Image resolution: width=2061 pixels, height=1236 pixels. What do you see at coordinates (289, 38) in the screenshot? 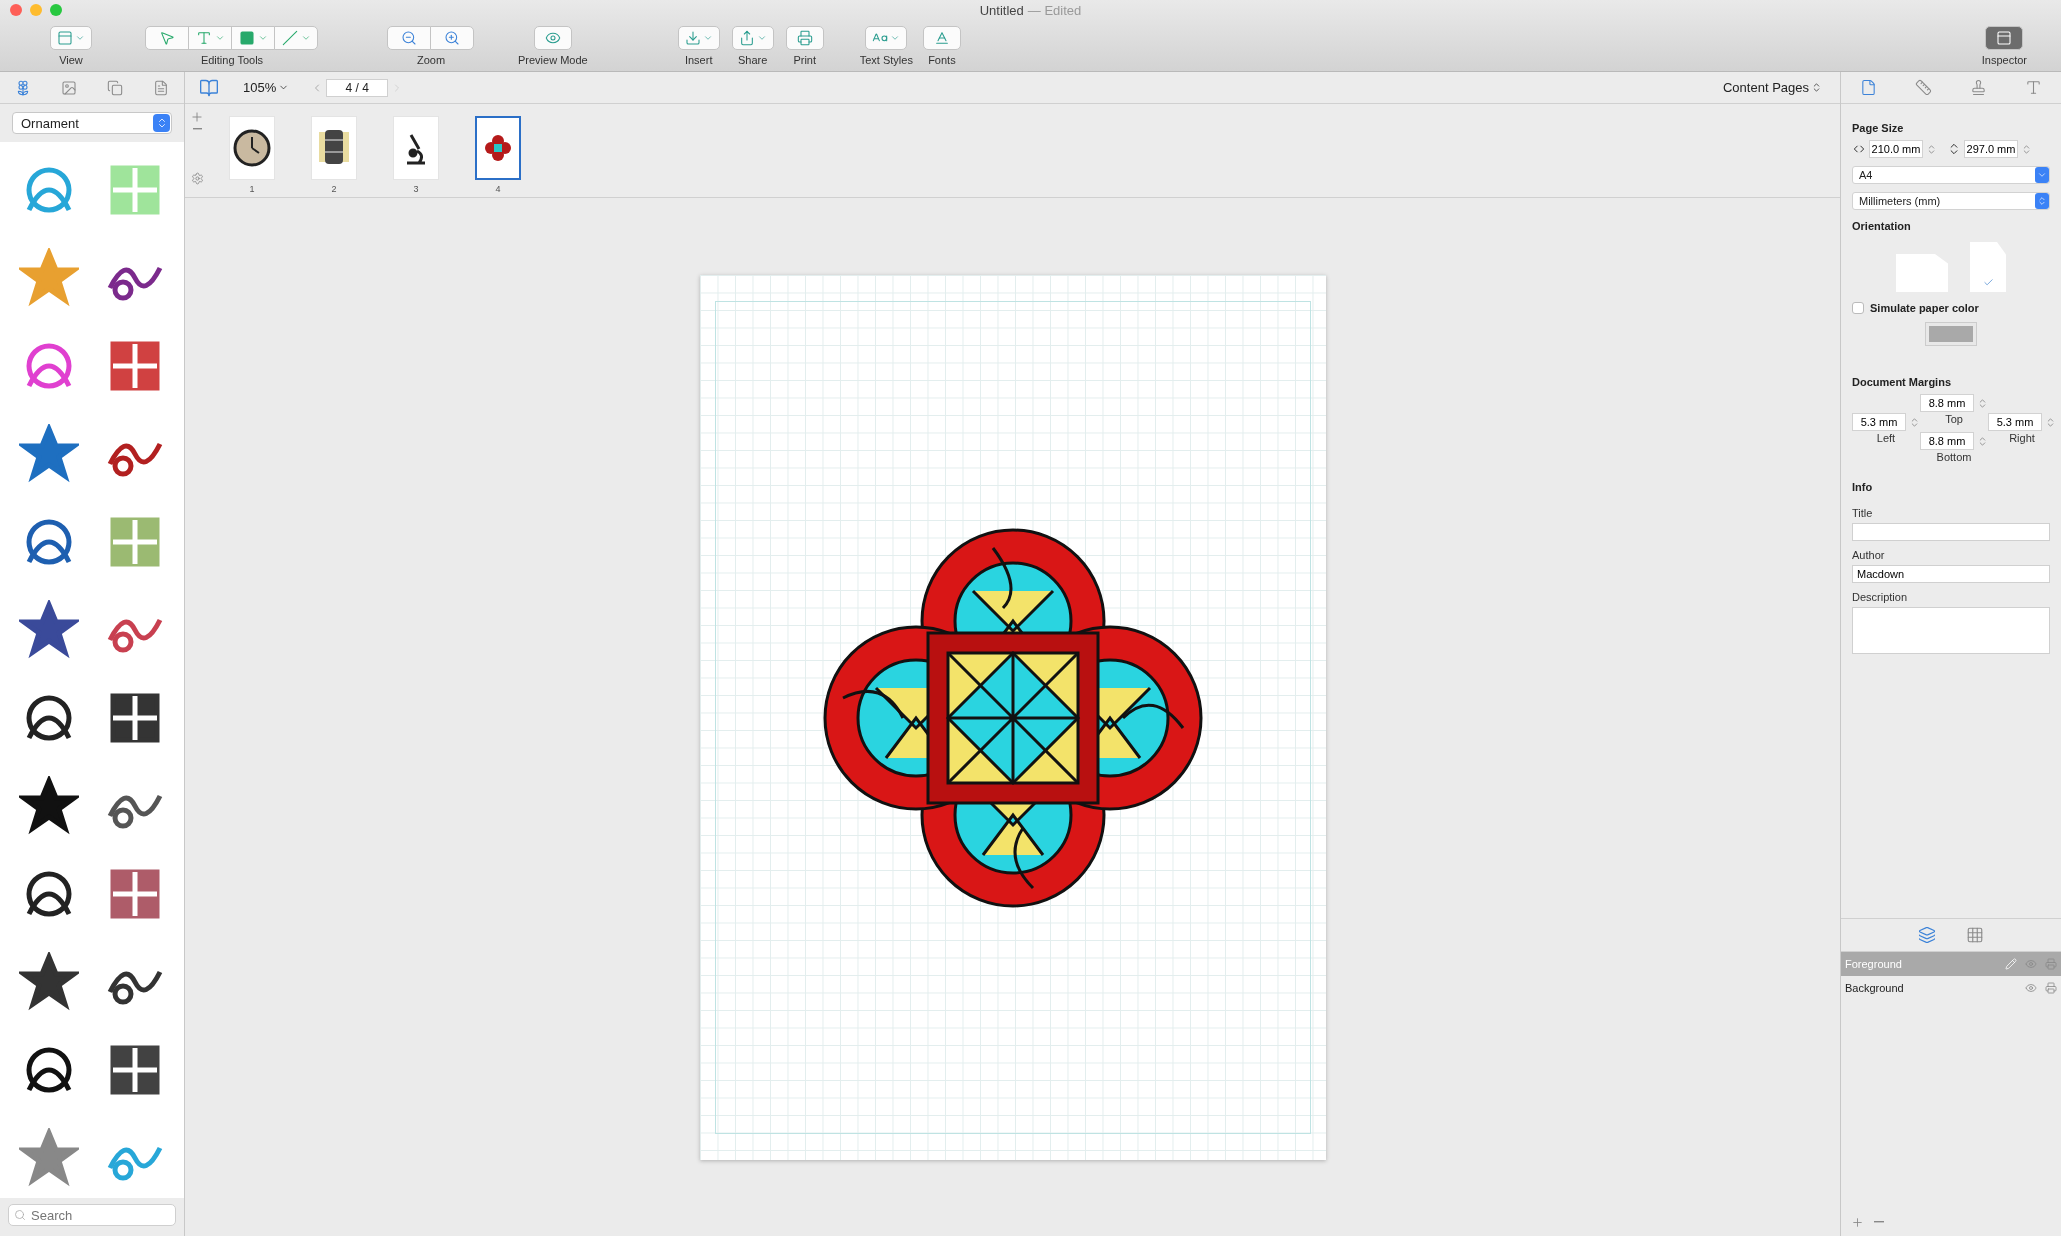
I see `line-icon` at bounding box center [289, 38].